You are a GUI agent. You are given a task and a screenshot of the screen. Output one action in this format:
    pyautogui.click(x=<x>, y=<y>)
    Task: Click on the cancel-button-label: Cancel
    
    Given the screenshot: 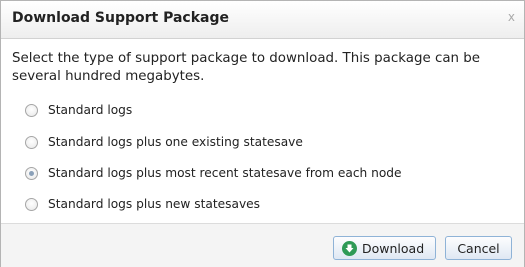 What is the action you would take?
    pyautogui.click(x=478, y=248)
    